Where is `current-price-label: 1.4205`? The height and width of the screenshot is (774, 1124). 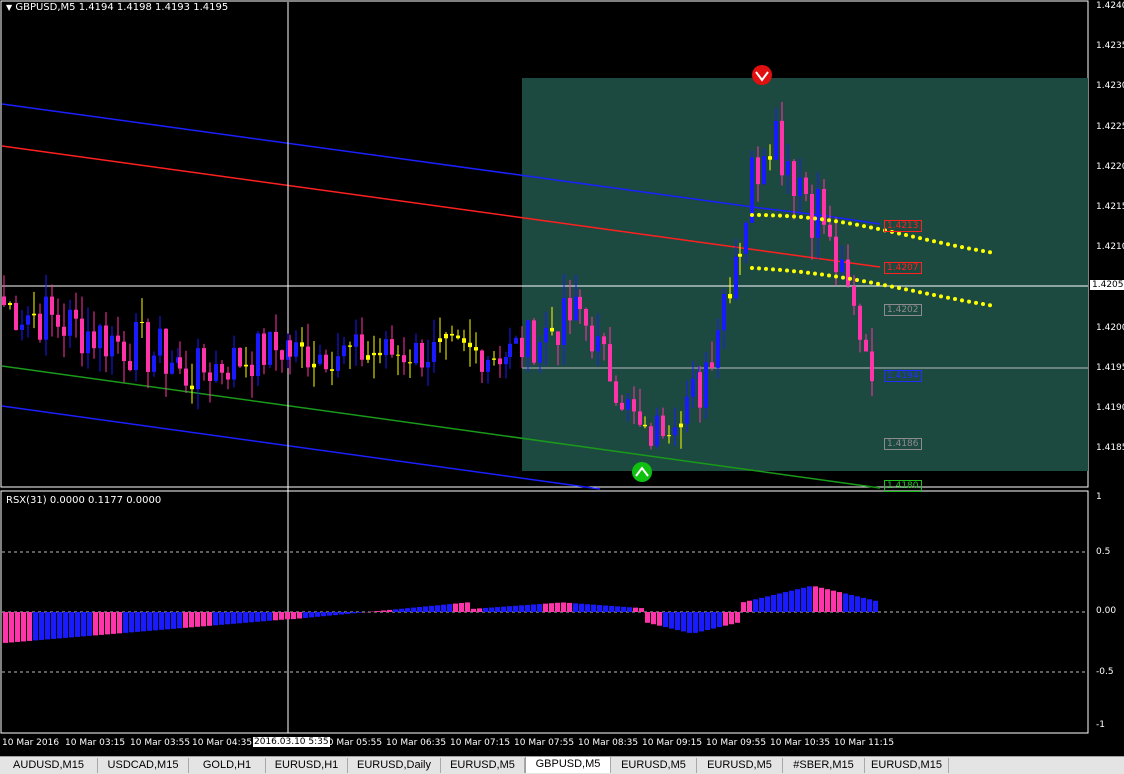
current-price-label: 1.4205 is located at coordinates (1107, 285).